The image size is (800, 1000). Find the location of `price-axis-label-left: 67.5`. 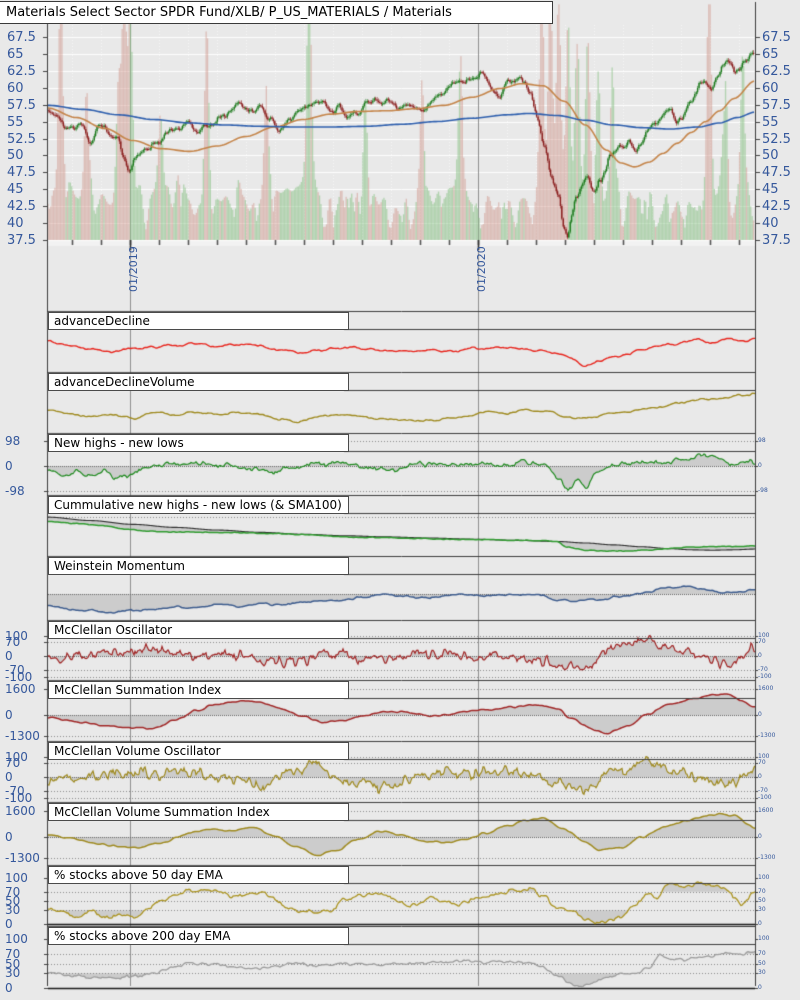

price-axis-label-left: 67.5 is located at coordinates (21, 37).